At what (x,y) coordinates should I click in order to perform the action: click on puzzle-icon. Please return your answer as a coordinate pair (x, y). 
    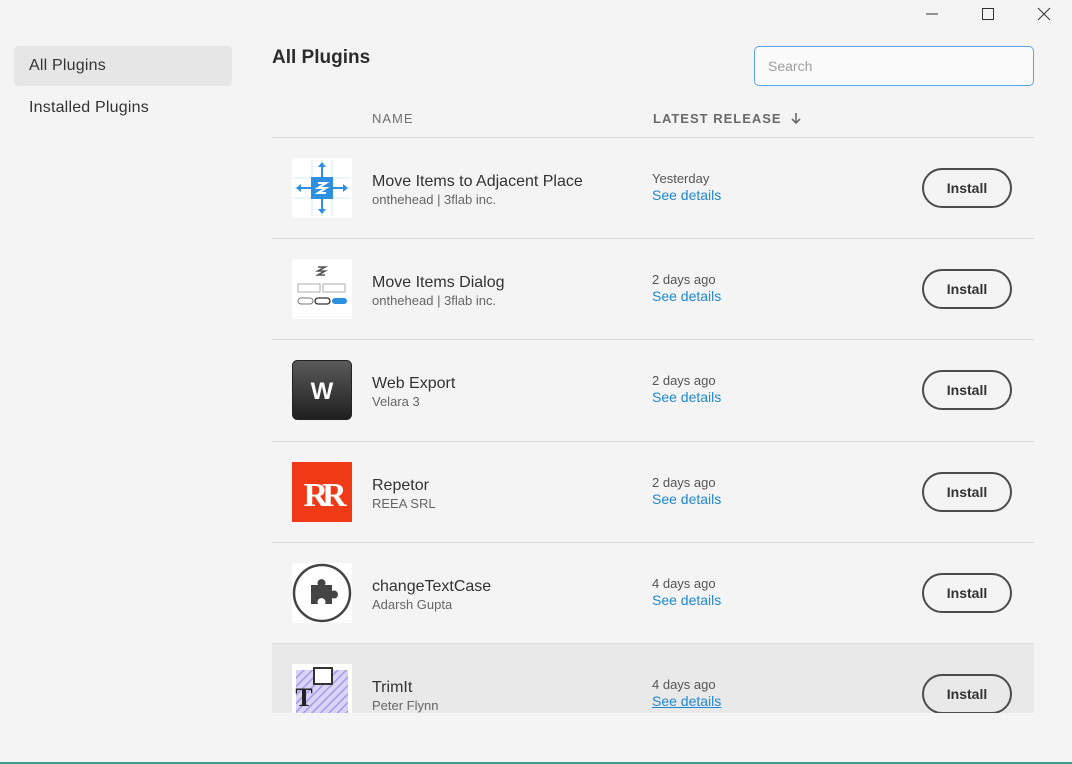
    Looking at the image, I should click on (322, 592).